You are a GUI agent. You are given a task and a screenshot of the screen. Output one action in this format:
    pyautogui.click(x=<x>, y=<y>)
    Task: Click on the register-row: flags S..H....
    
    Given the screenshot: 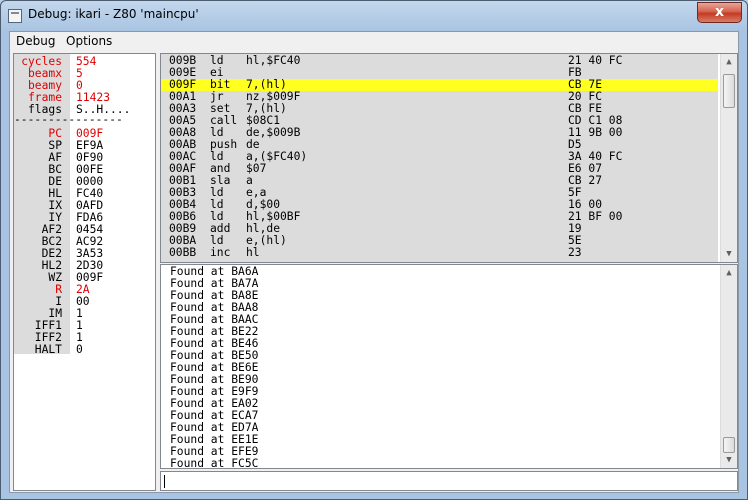 What is the action you would take?
    pyautogui.click(x=84, y=110)
    